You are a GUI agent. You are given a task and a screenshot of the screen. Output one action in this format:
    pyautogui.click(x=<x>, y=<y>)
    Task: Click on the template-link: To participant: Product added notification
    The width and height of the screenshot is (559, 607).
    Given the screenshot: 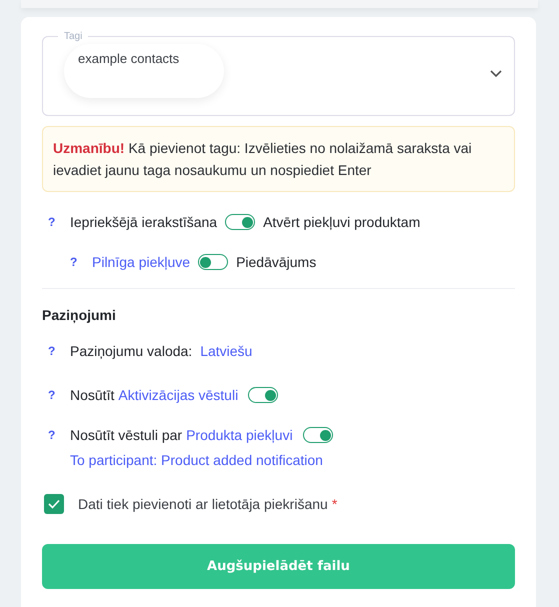 What is the action you would take?
    pyautogui.click(x=292, y=460)
    